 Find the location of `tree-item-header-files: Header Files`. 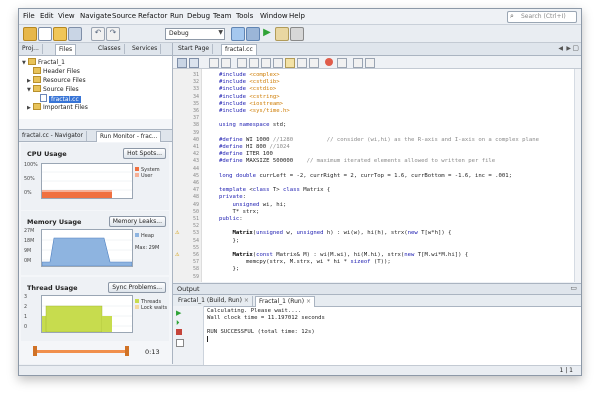

tree-item-header-files: Header Files is located at coordinates (56, 71).